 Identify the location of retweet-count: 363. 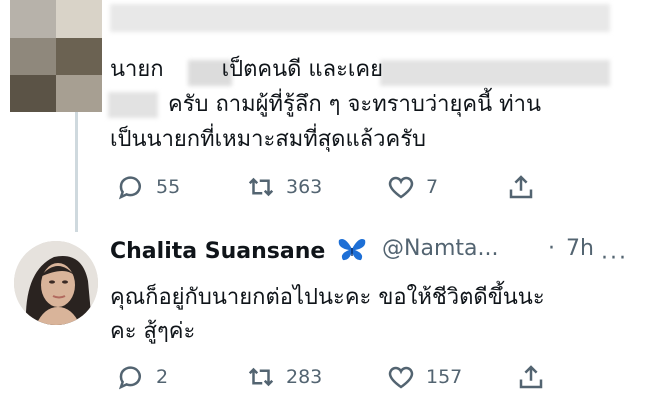
(304, 187).